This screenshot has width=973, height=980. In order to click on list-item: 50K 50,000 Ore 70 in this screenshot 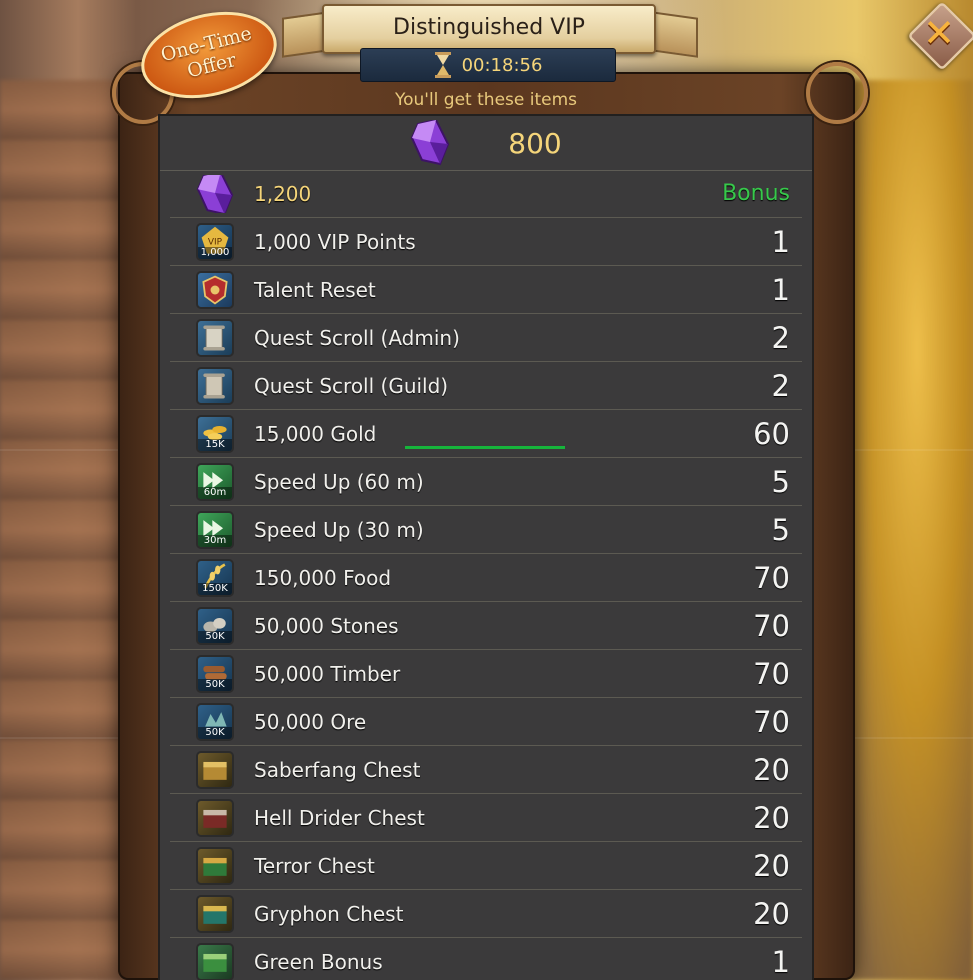, I will do `click(486, 722)`.